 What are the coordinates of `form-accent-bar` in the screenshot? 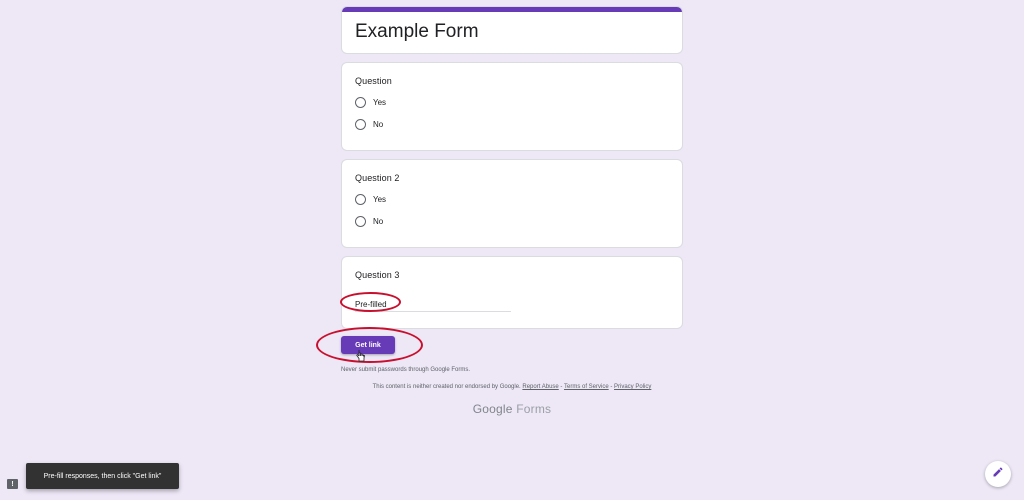 It's located at (512, 9).